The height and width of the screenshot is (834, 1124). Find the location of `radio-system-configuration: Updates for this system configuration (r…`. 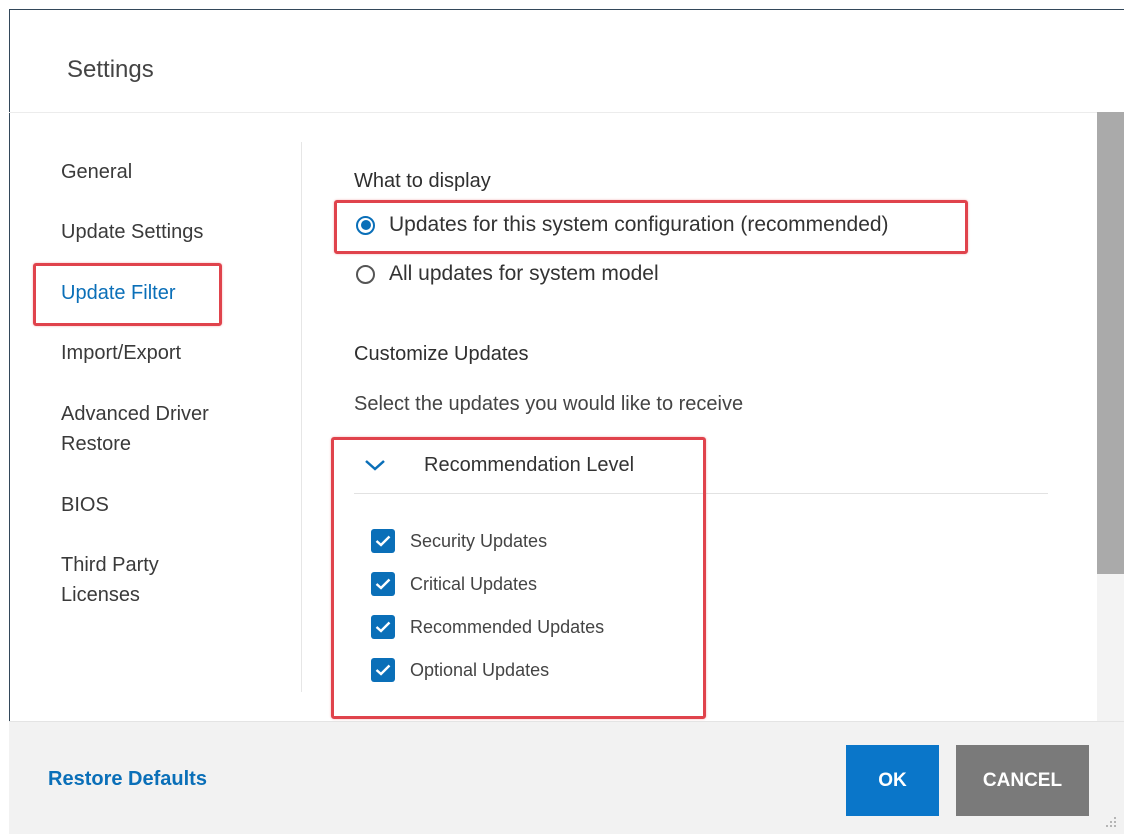

radio-system-configuration: Updates for this system configuration (r… is located at coordinates (622, 225).